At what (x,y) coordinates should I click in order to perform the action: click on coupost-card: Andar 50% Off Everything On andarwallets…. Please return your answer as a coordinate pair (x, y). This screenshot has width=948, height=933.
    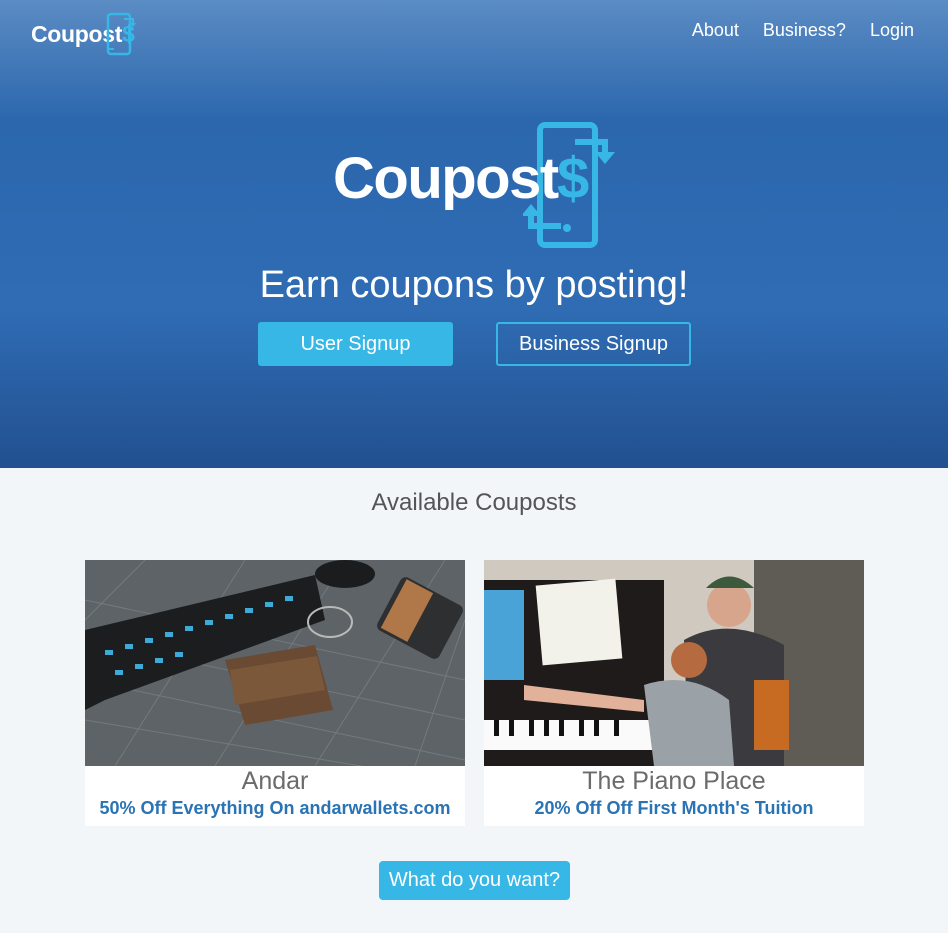
    Looking at the image, I should click on (275, 693).